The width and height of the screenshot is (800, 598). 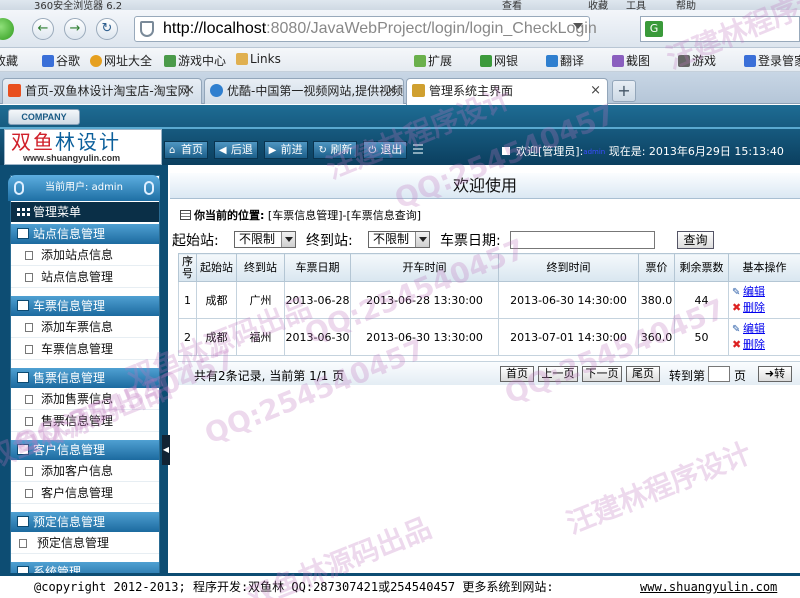 What do you see at coordinates (285, 150) in the screenshot?
I see `forward-nav-button: ▶ 前进` at bounding box center [285, 150].